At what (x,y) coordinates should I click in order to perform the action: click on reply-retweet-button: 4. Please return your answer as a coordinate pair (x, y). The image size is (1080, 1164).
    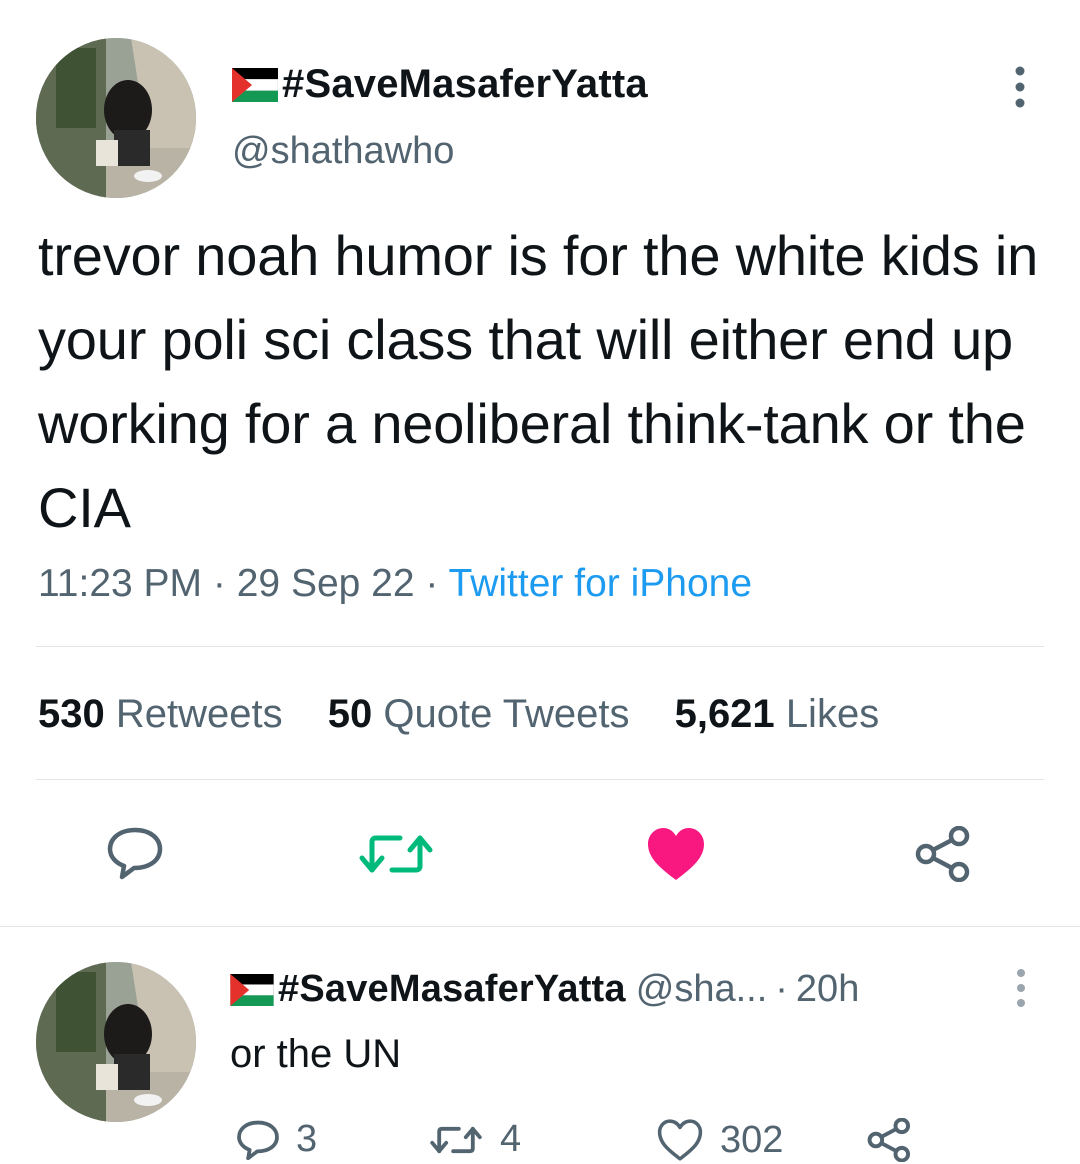
    Looking at the image, I should click on (474, 1139).